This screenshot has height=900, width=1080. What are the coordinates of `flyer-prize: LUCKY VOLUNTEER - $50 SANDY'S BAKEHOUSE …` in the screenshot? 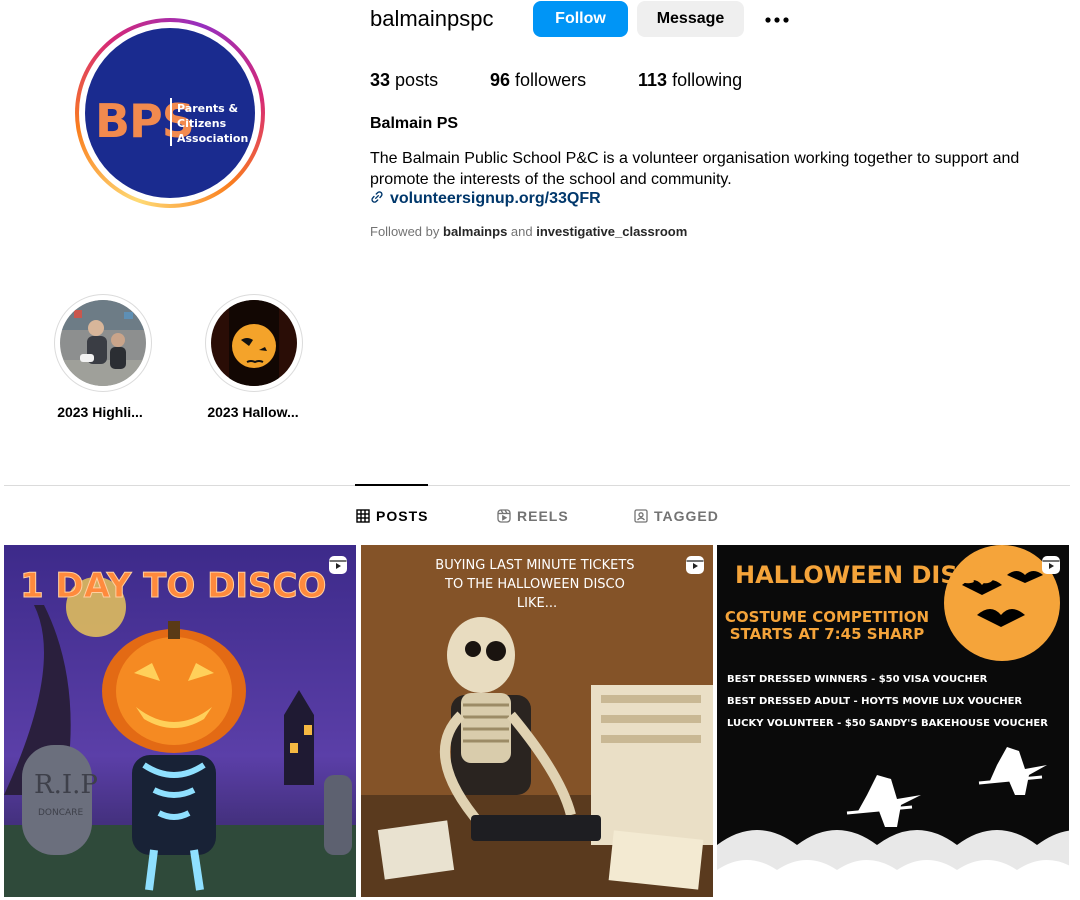 It's located at (887, 723).